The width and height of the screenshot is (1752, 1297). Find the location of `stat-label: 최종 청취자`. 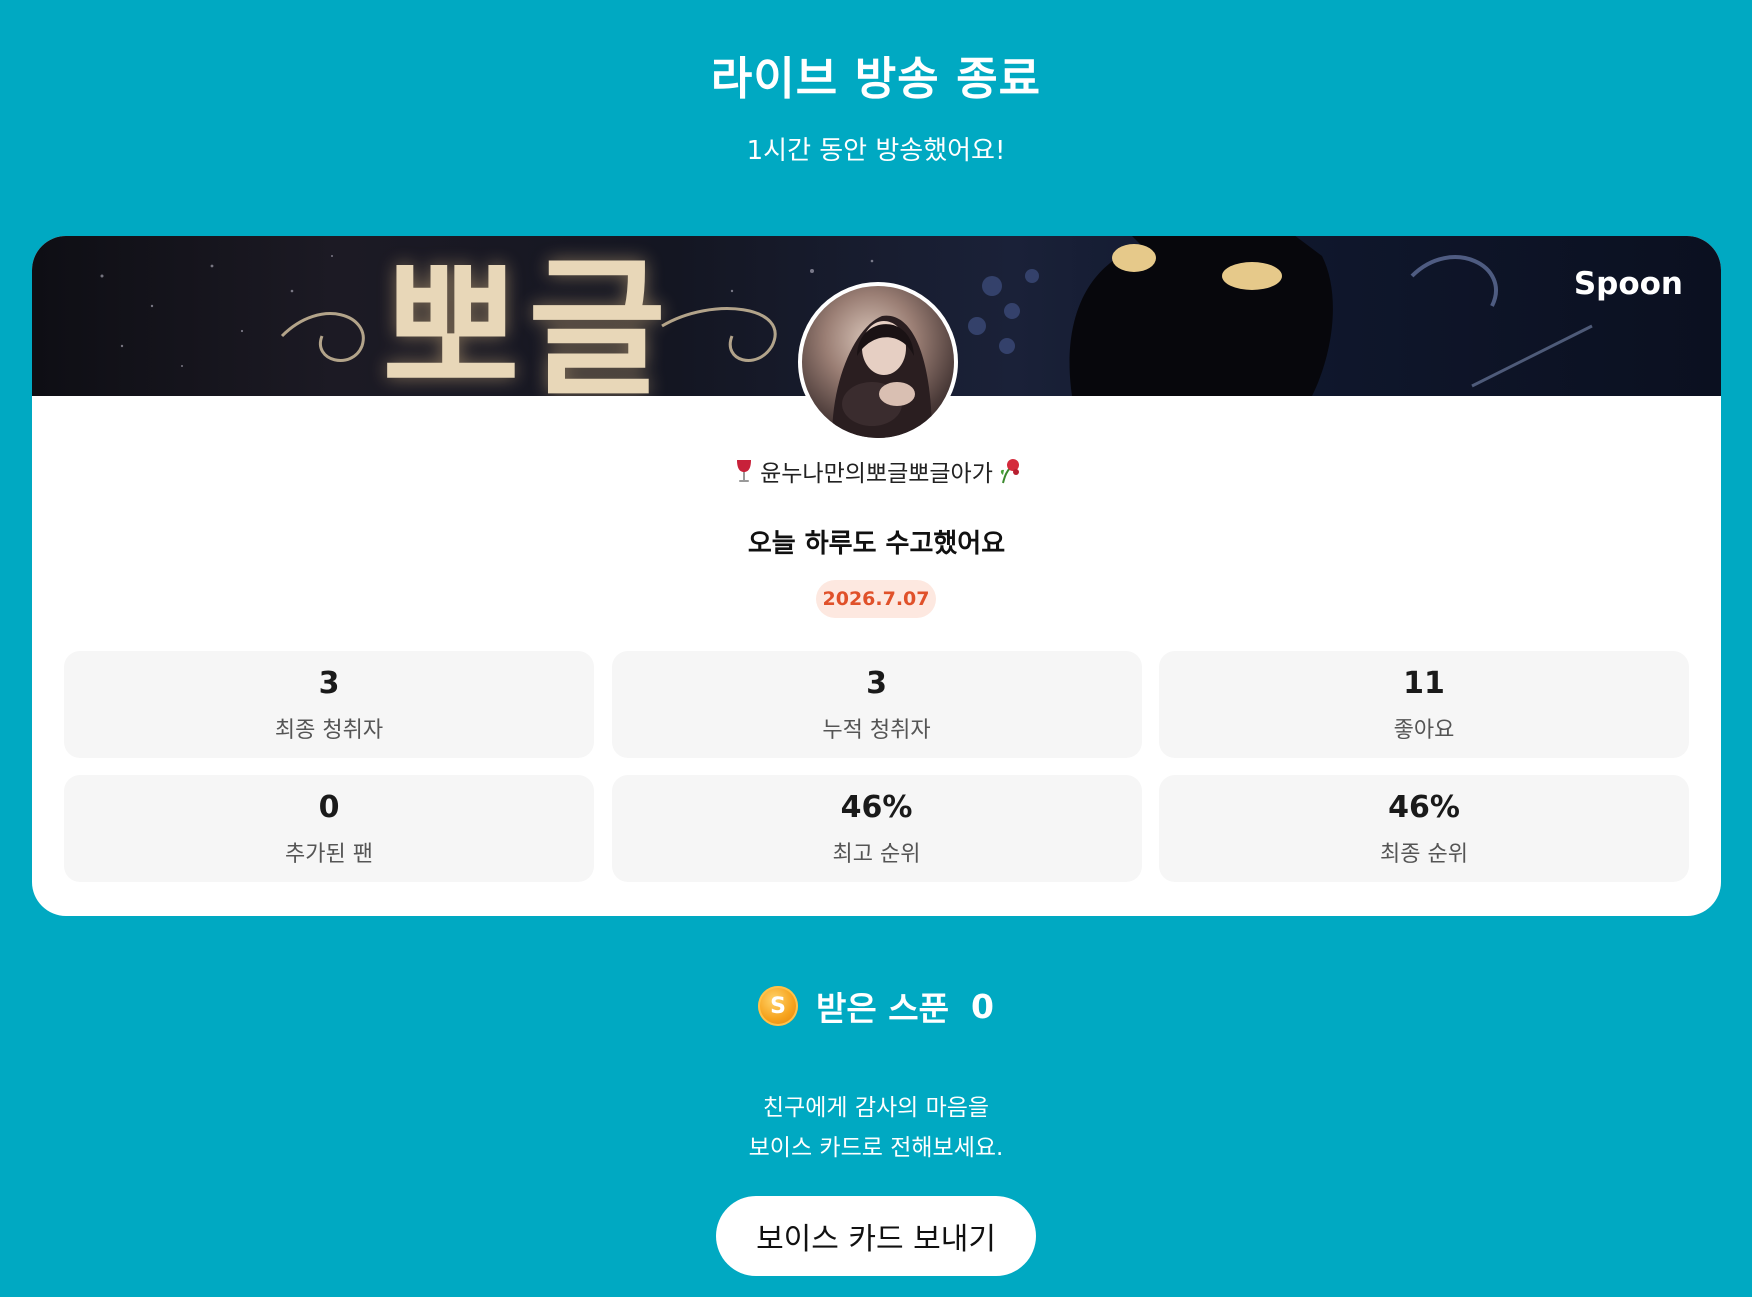

stat-label: 최종 청취자 is located at coordinates (329, 730).